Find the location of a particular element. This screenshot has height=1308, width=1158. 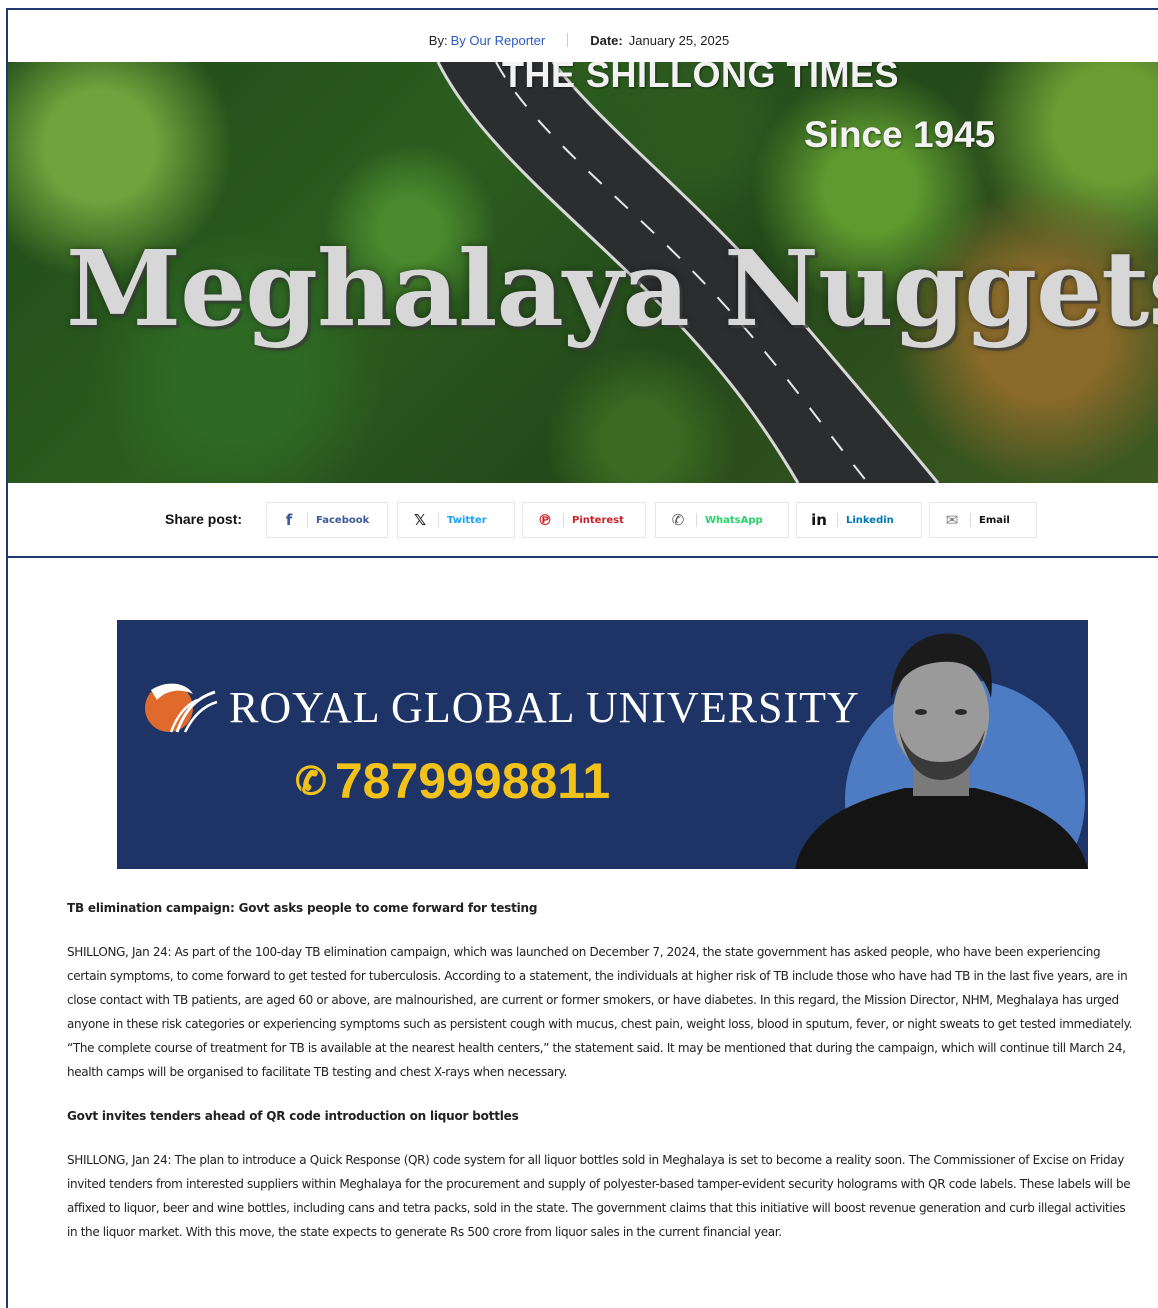

date-value: January 25, 2025 is located at coordinates (679, 40).